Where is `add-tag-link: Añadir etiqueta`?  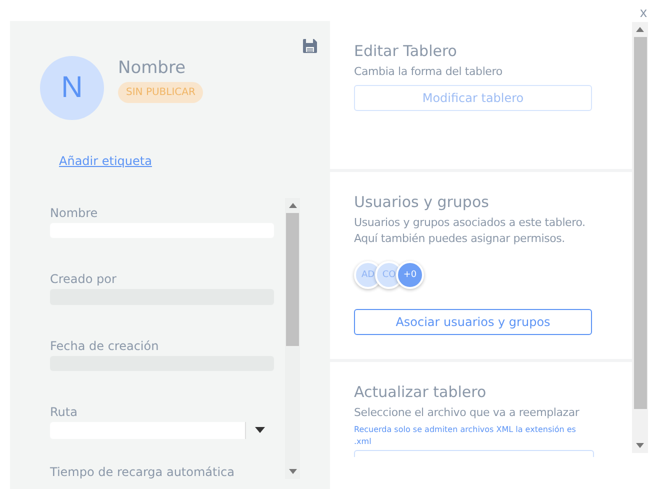 add-tag-link: Añadir etiqueta is located at coordinates (105, 161).